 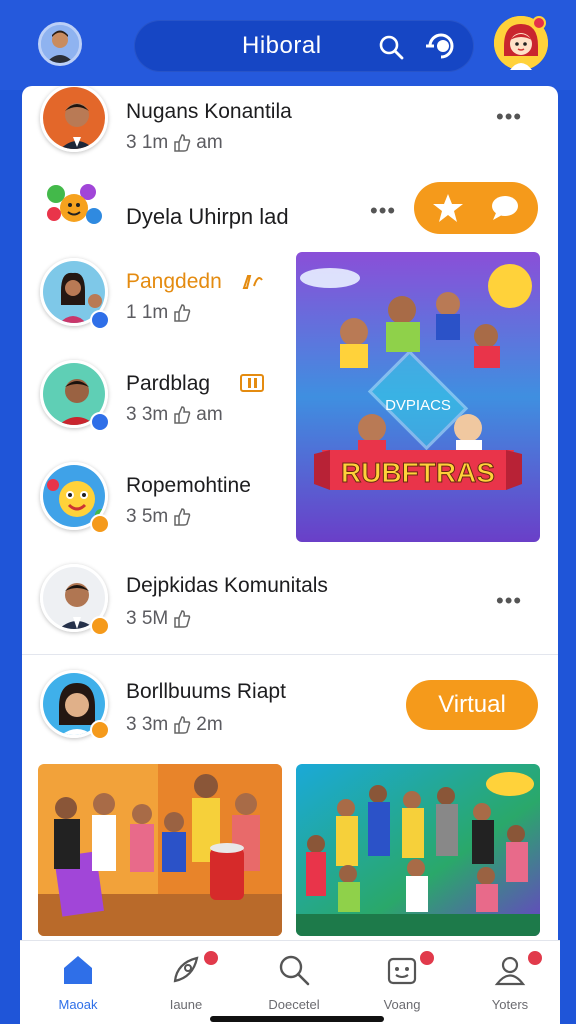 I want to click on home-indicator, so click(x=297, y=1019).